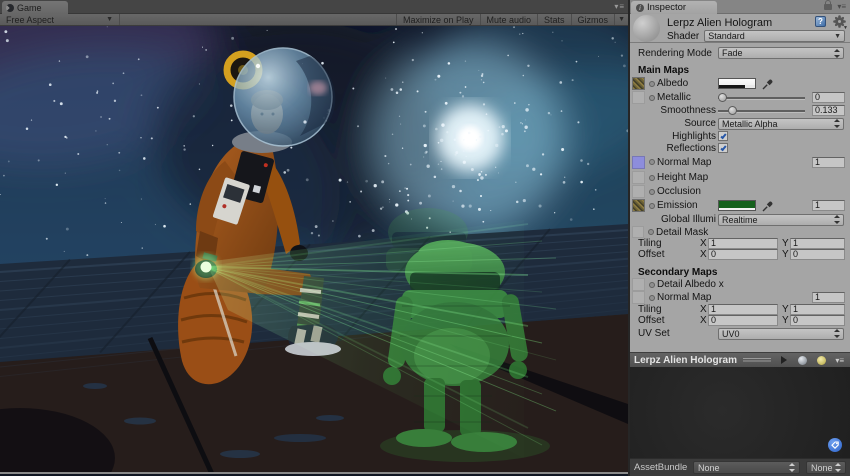  I want to click on emission-row: Emission 1, so click(740, 205).